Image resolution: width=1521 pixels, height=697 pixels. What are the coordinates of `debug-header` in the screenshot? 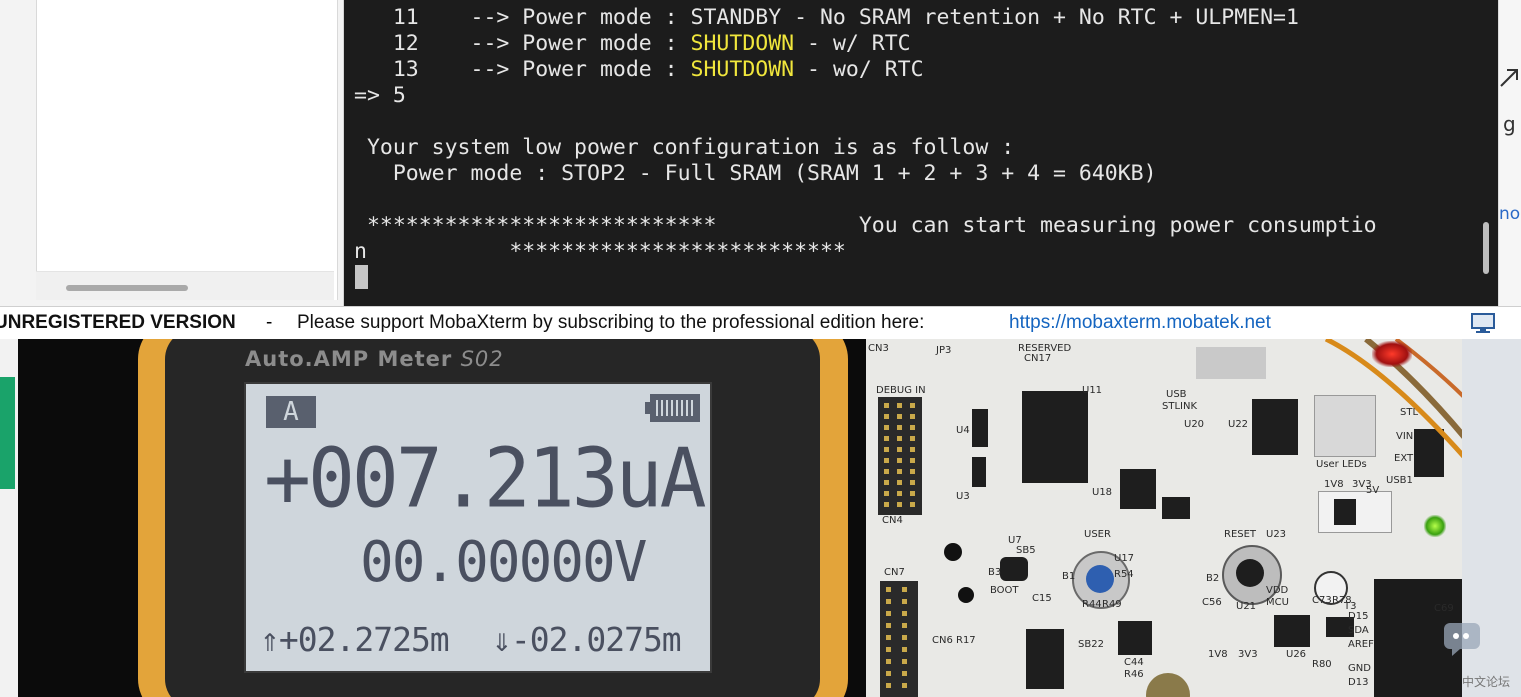 It's located at (900, 456).